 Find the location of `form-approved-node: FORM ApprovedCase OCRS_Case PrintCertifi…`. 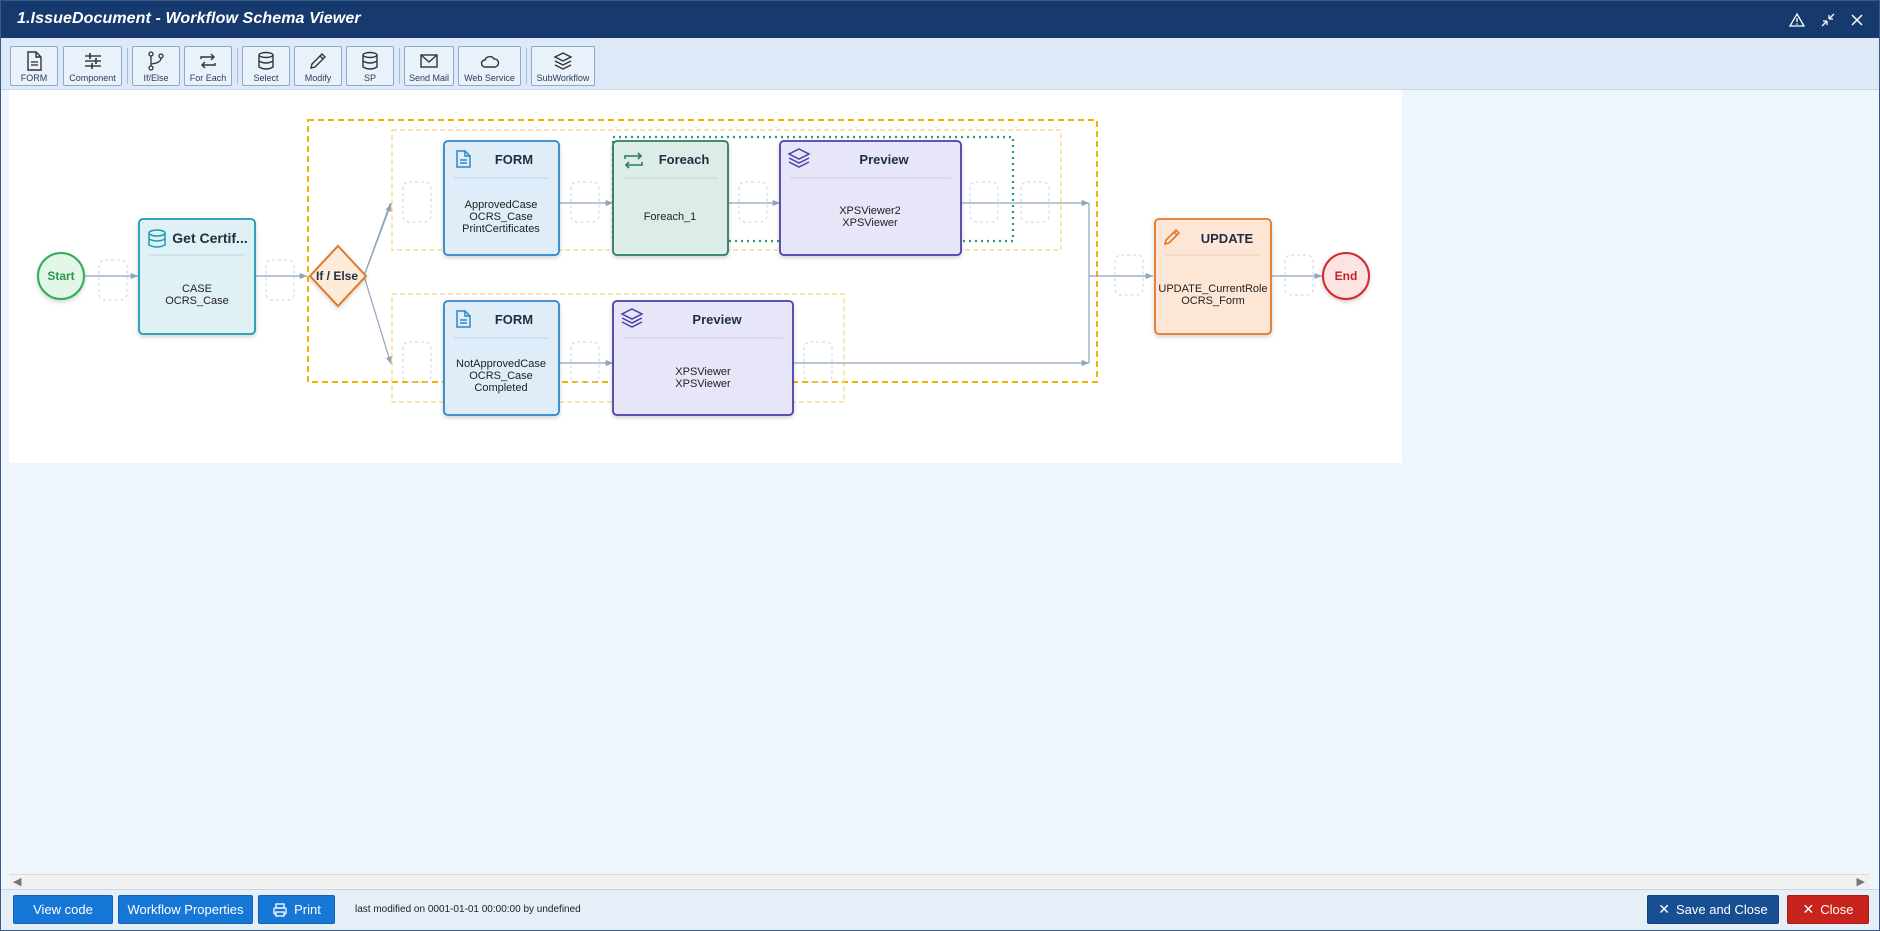

form-approved-node: FORM ApprovedCase OCRS_Case PrintCertifi… is located at coordinates (501, 198).